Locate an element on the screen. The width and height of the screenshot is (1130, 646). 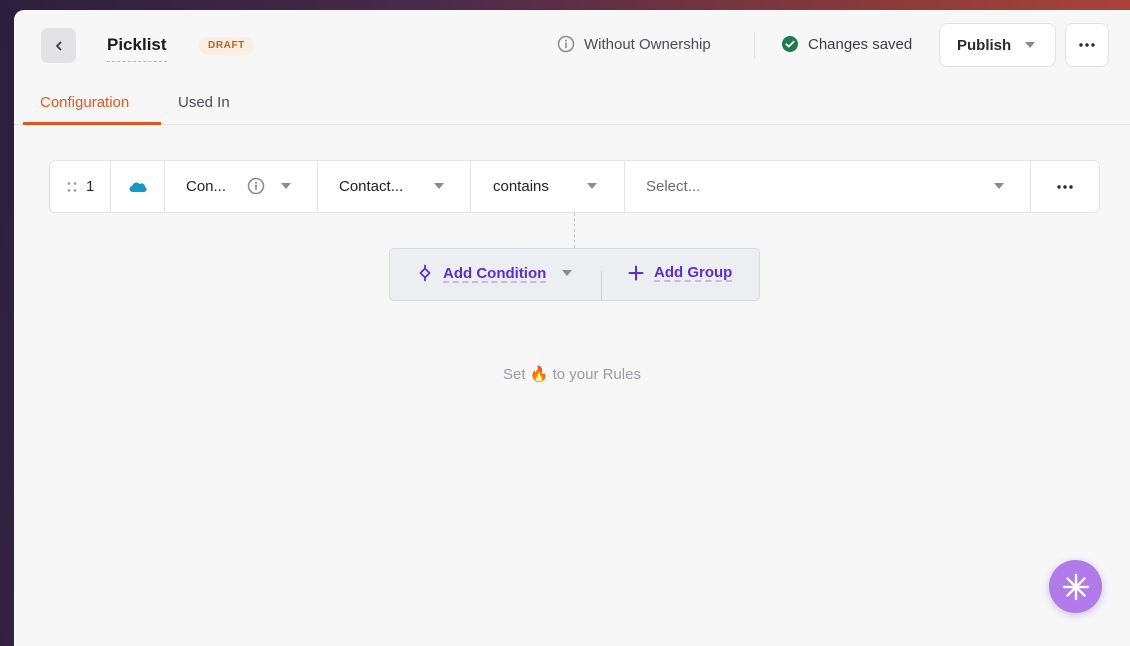
drag-handle-icon is located at coordinates (72, 187).